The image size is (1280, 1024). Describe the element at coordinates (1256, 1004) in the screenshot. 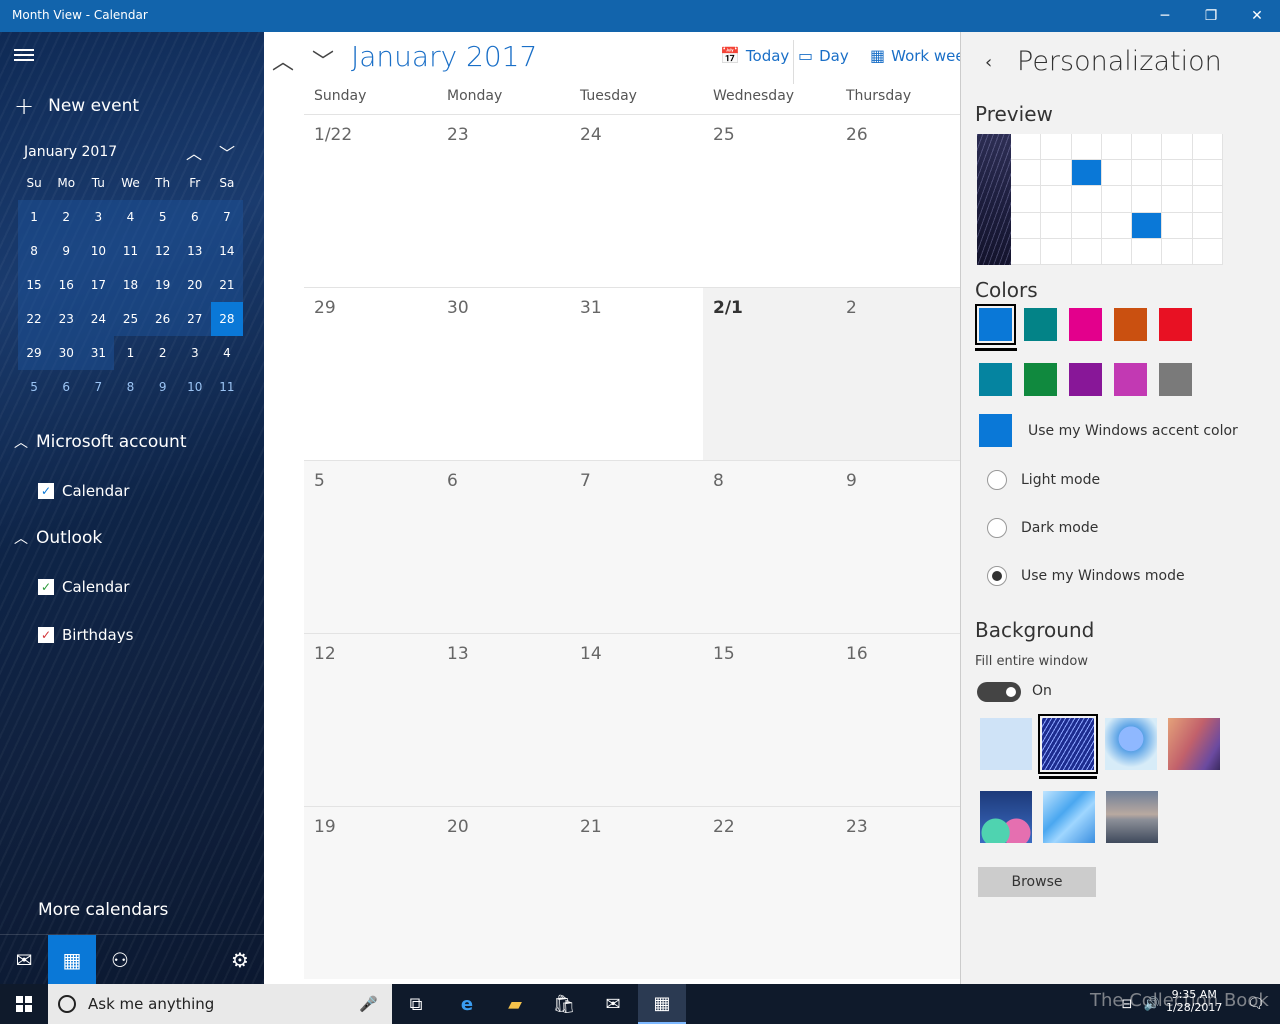

I see `action-center-icon: 🗨` at that location.